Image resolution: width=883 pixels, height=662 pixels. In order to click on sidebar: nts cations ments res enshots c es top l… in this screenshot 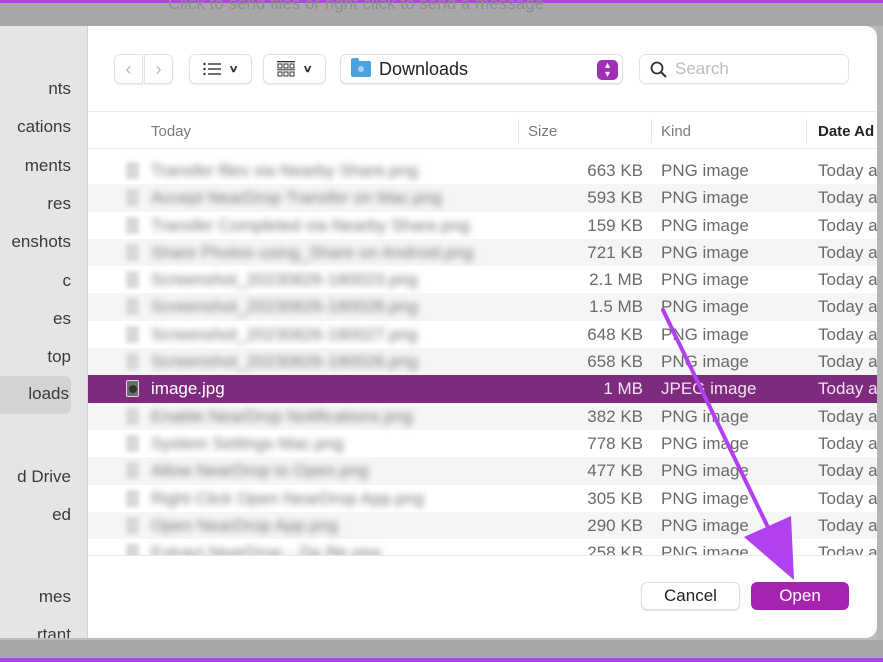, I will do `click(44, 332)`.